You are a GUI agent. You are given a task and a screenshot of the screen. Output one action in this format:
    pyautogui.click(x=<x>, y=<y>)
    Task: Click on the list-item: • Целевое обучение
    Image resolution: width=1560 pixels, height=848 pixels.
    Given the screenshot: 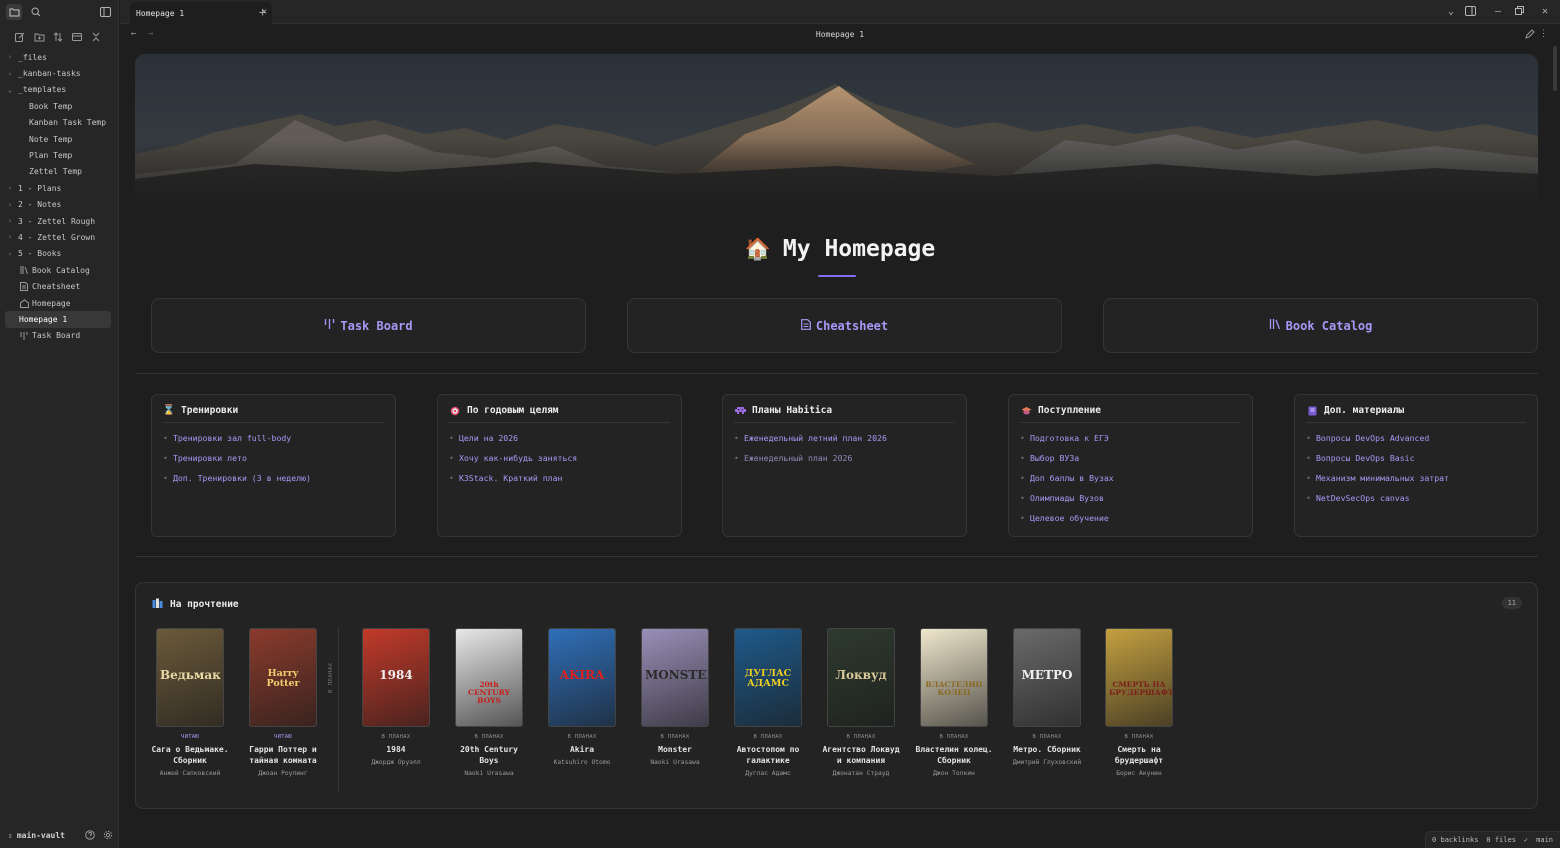 What is the action you would take?
    pyautogui.click(x=1130, y=523)
    